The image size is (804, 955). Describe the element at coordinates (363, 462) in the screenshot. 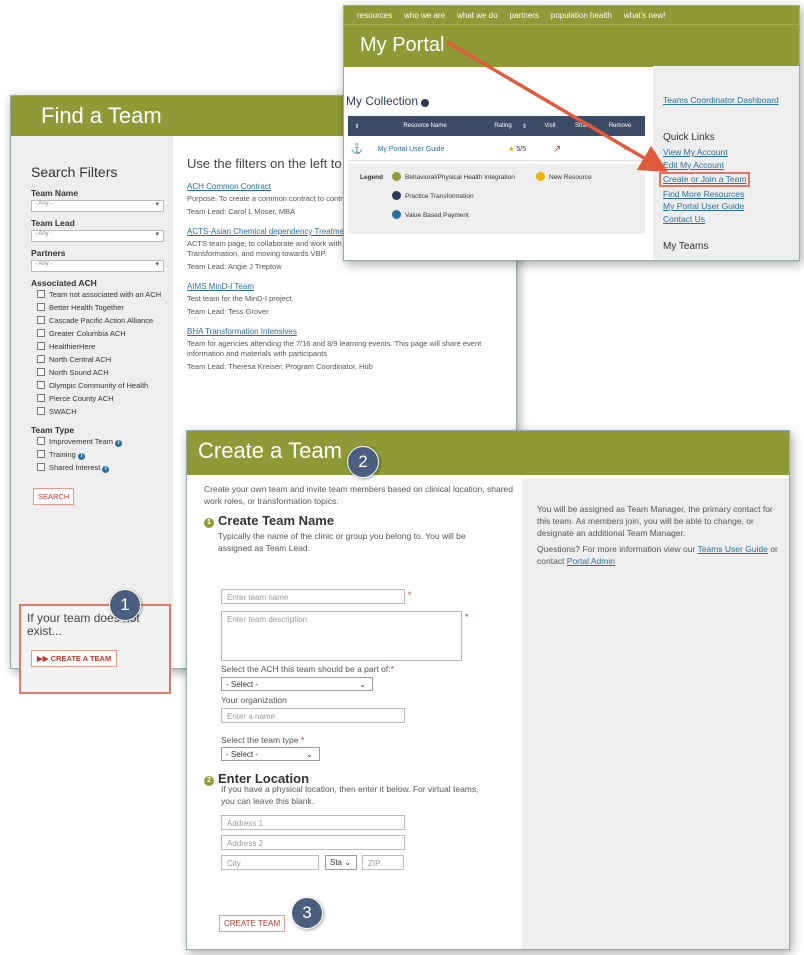

I see `step-badge-2: 2` at that location.